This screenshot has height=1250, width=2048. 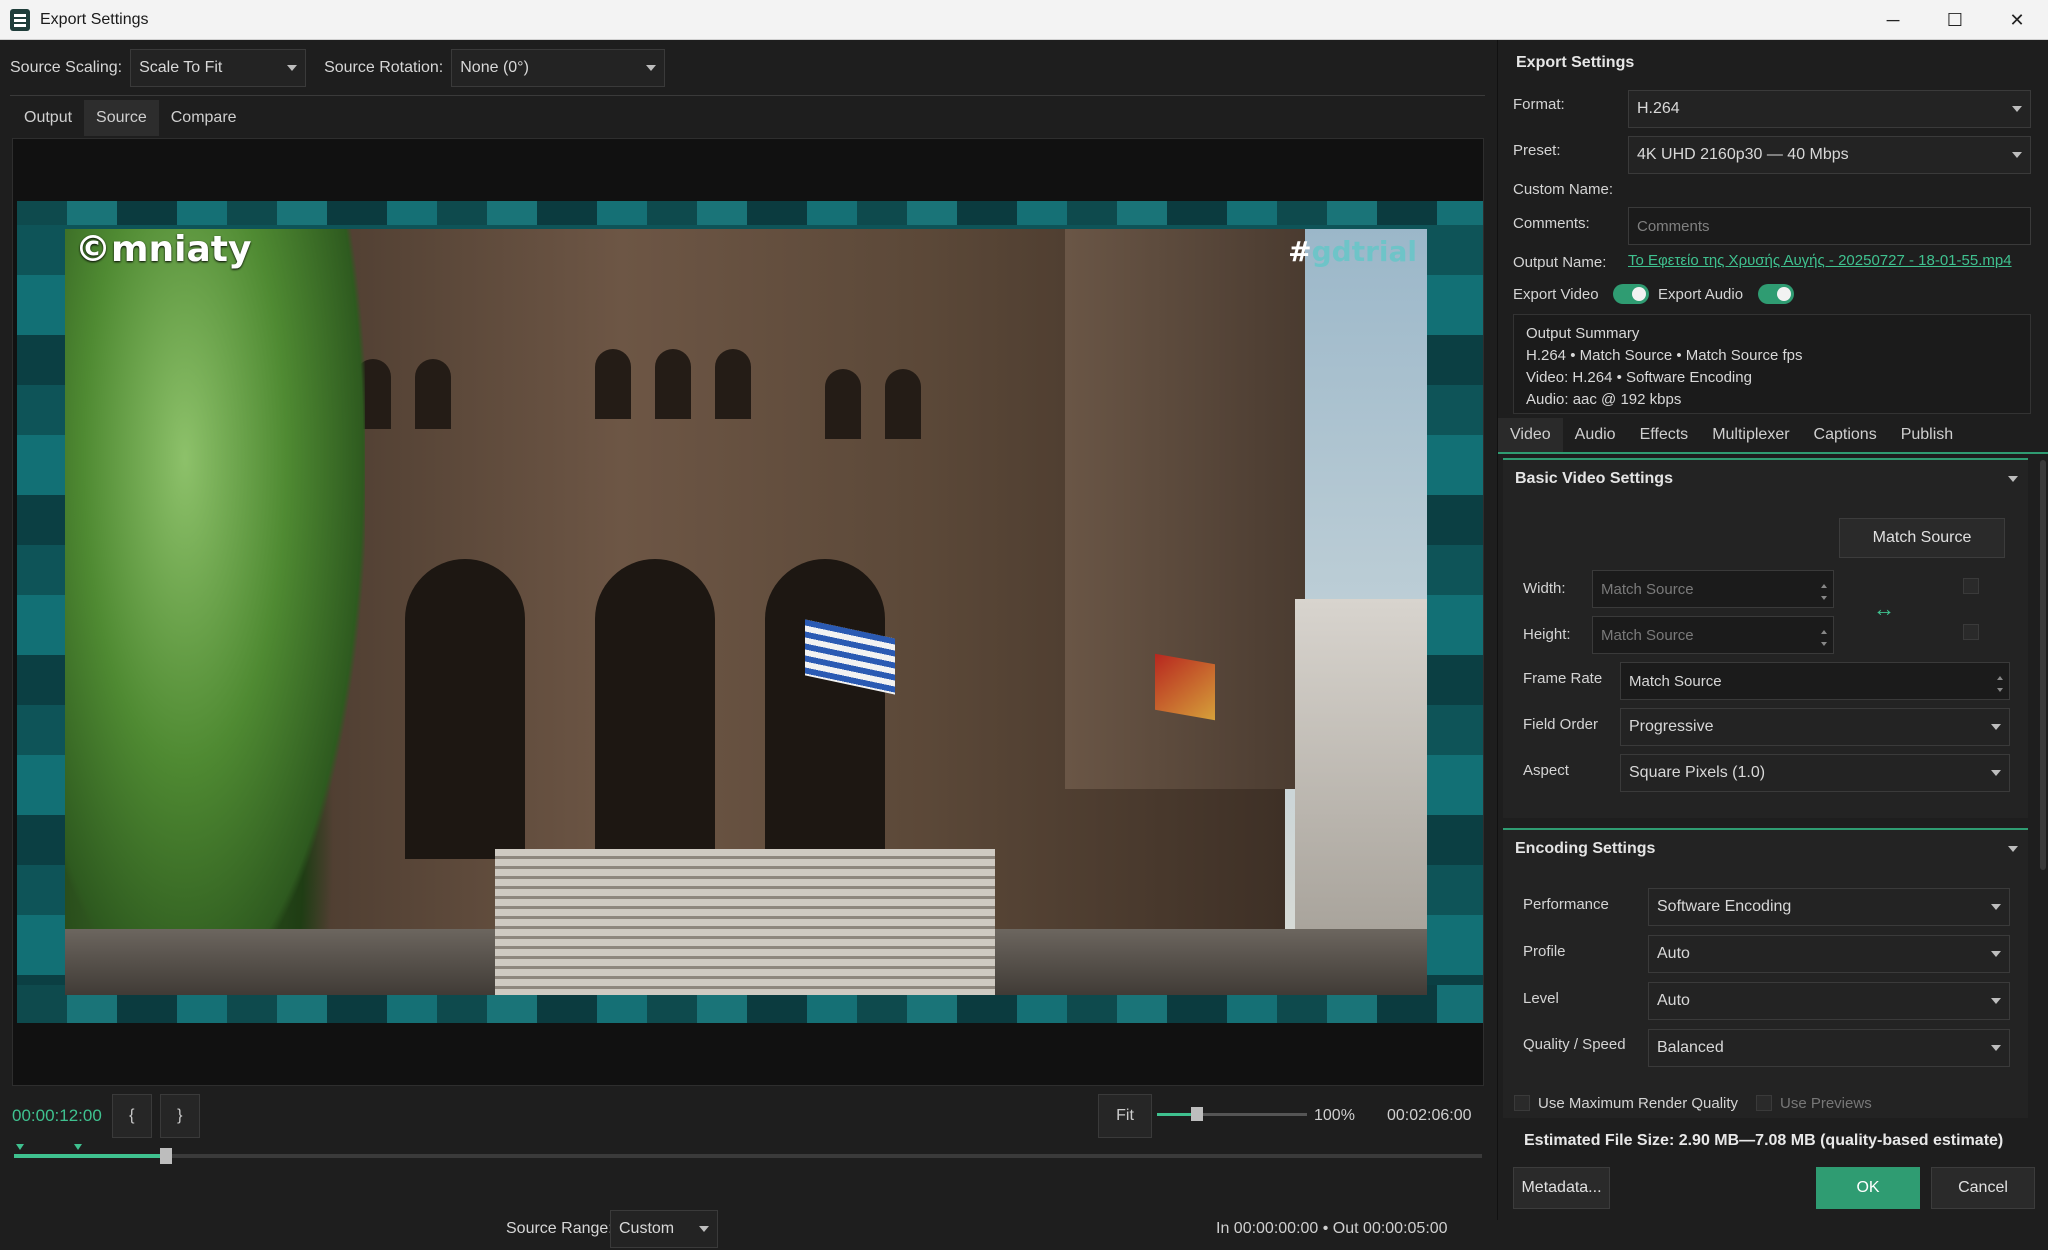 I want to click on format-select: H.264, so click(x=1829, y=109).